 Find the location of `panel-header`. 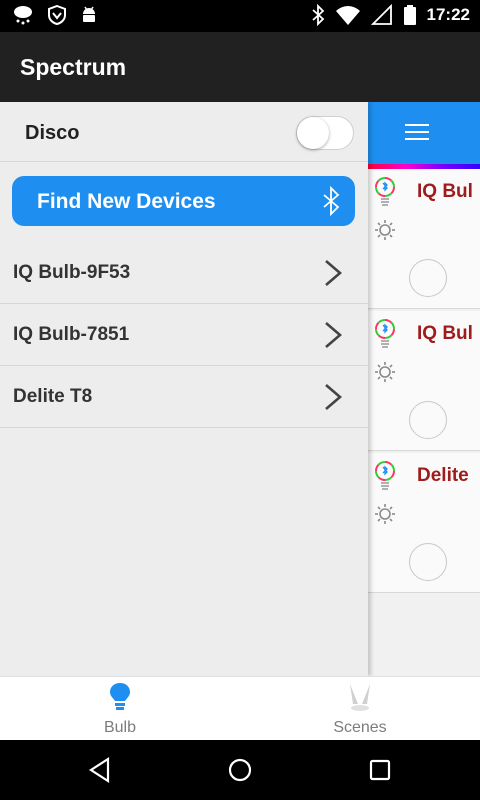

panel-header is located at coordinates (424, 133).